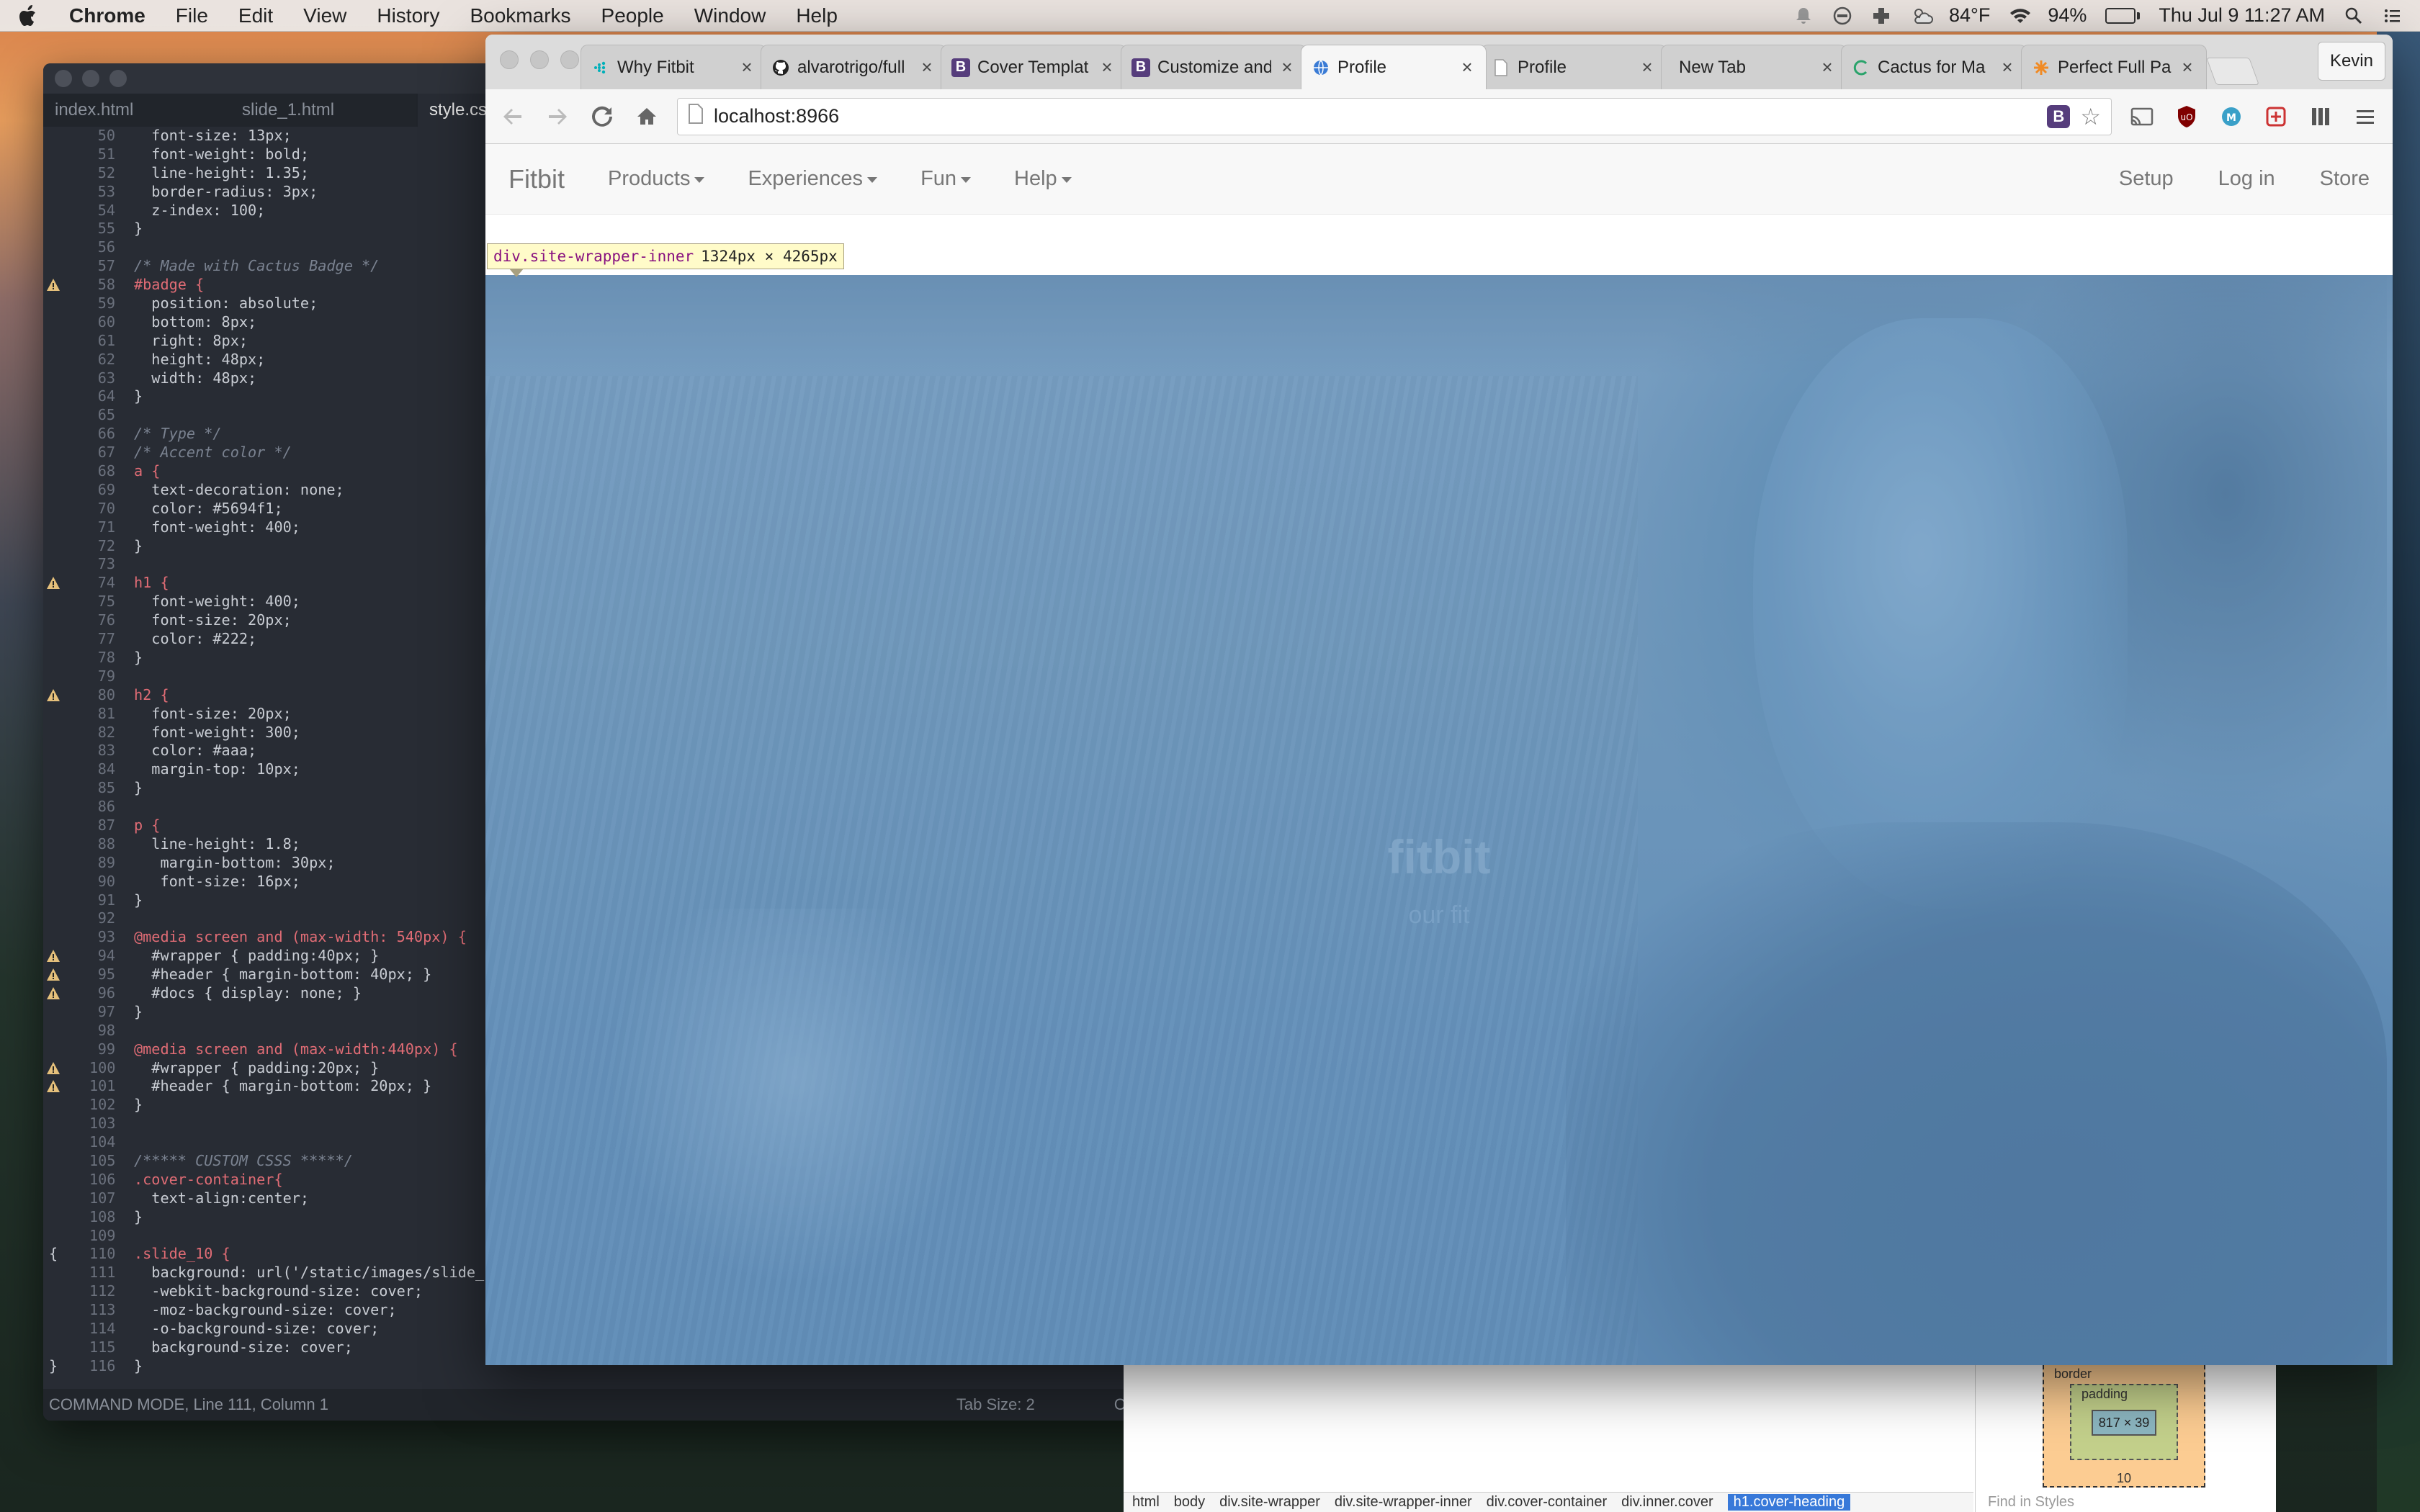  What do you see at coordinates (1033, 67) in the screenshot?
I see `browser-tab: B Cover Templat ×` at bounding box center [1033, 67].